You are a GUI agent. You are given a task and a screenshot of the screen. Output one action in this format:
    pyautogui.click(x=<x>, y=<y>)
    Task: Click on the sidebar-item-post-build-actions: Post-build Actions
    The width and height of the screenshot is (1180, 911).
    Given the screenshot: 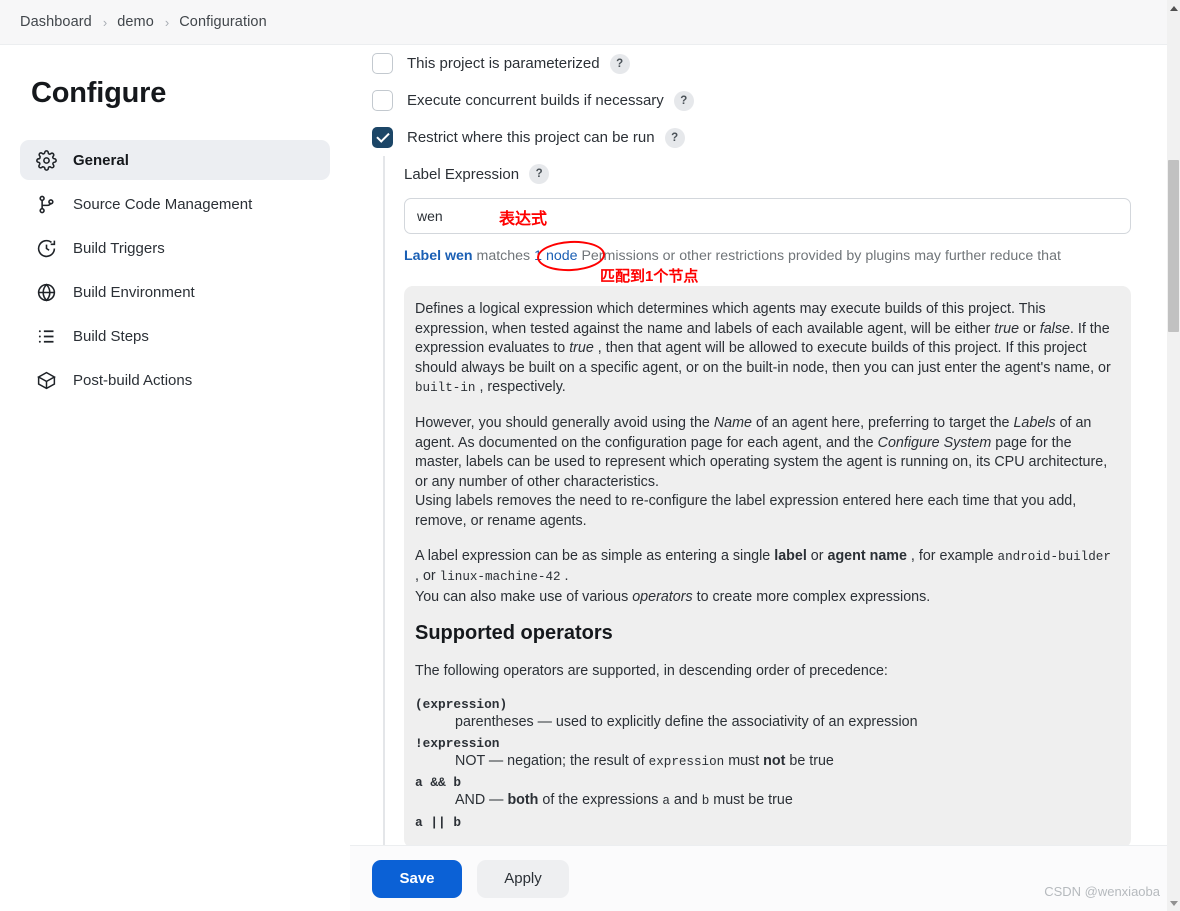 What is the action you would take?
    pyautogui.click(x=175, y=380)
    